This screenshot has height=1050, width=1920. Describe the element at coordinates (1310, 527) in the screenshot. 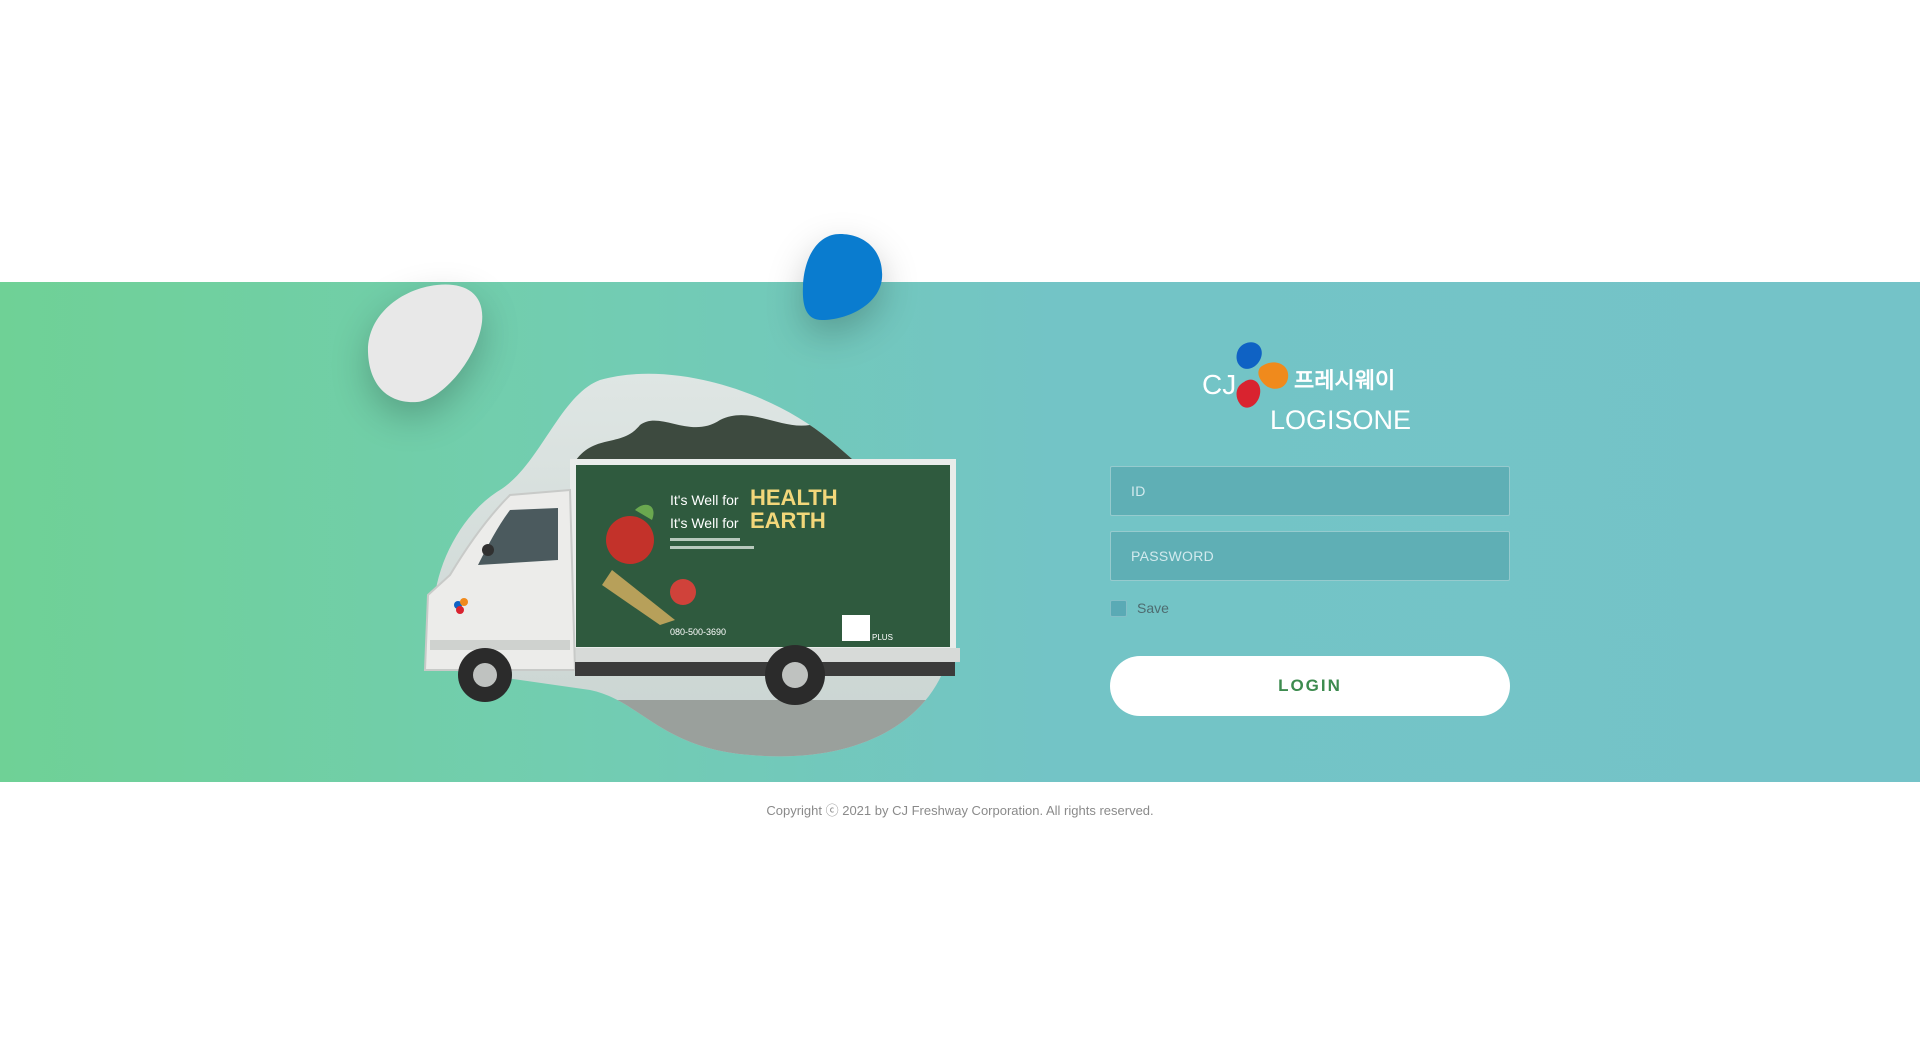

I see `login-panel: CJ 프레시웨이 LOGISONE Save LOGIN` at that location.